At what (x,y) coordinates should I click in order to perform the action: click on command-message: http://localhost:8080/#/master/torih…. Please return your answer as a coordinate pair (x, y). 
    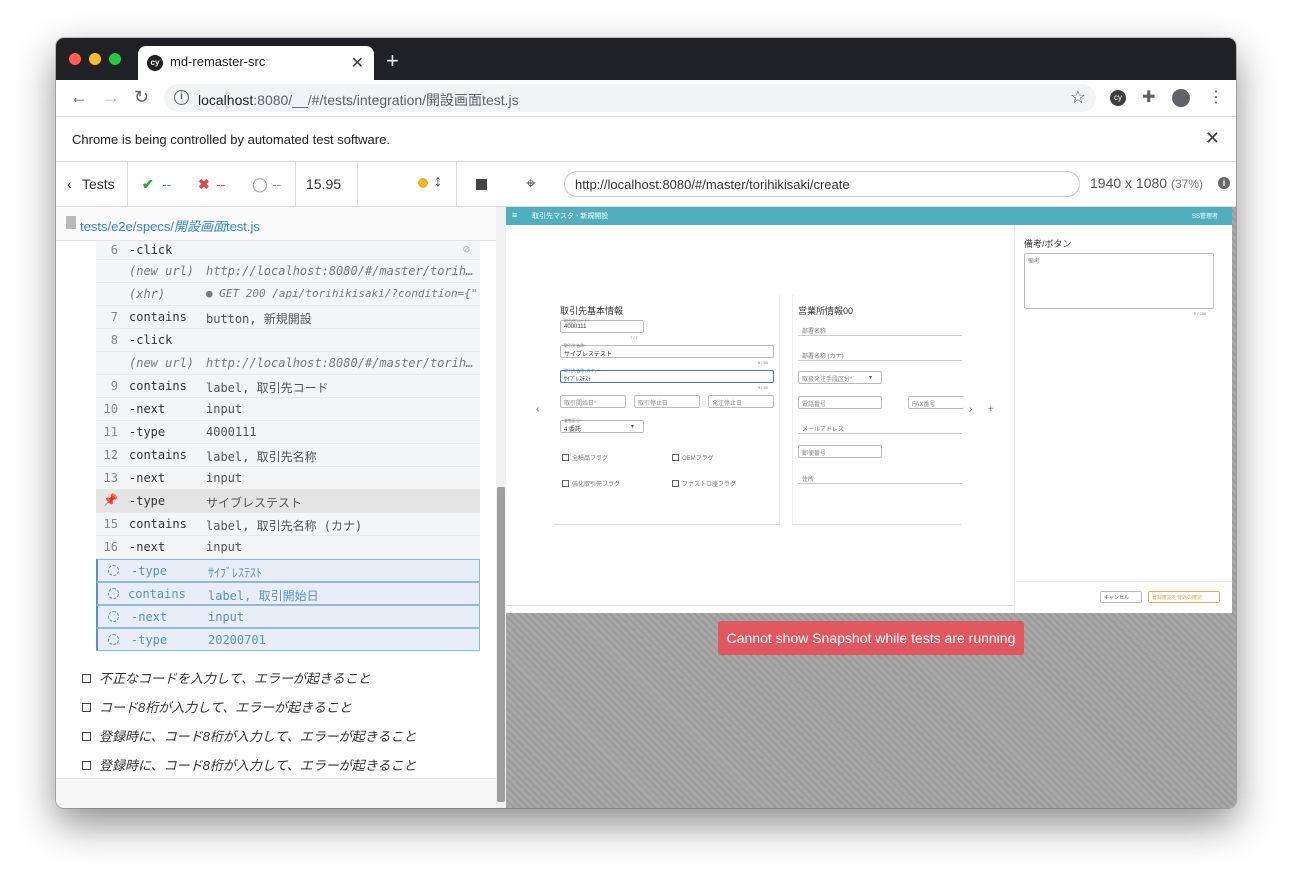
    Looking at the image, I should click on (340, 271).